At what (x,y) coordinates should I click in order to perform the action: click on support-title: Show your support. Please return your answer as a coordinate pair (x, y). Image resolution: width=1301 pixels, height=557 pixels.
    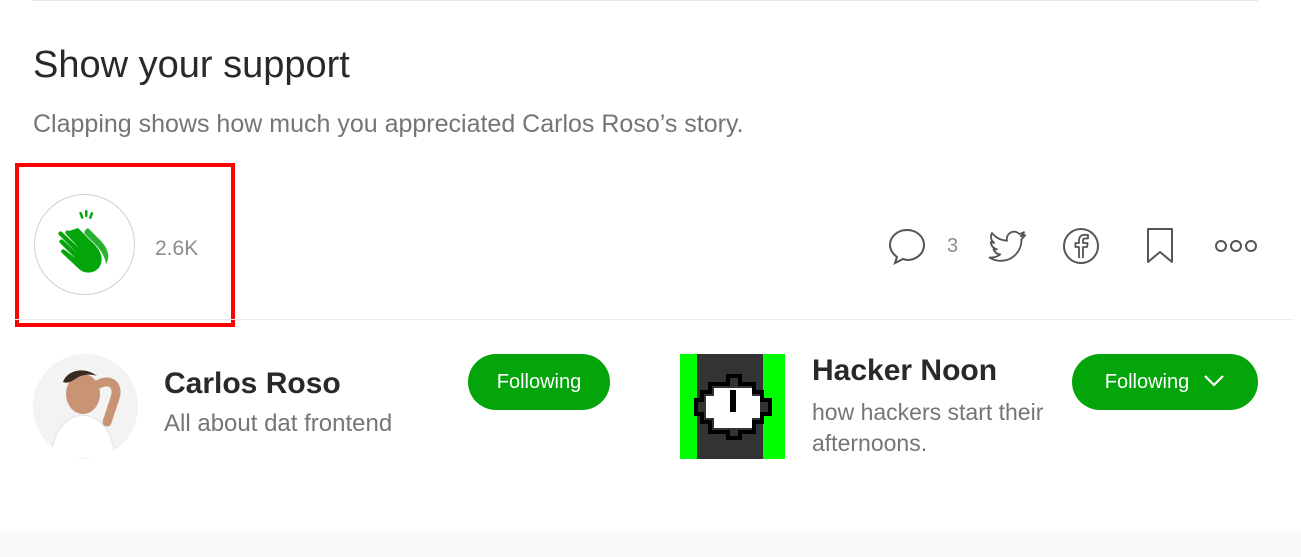
    Looking at the image, I should click on (191, 65).